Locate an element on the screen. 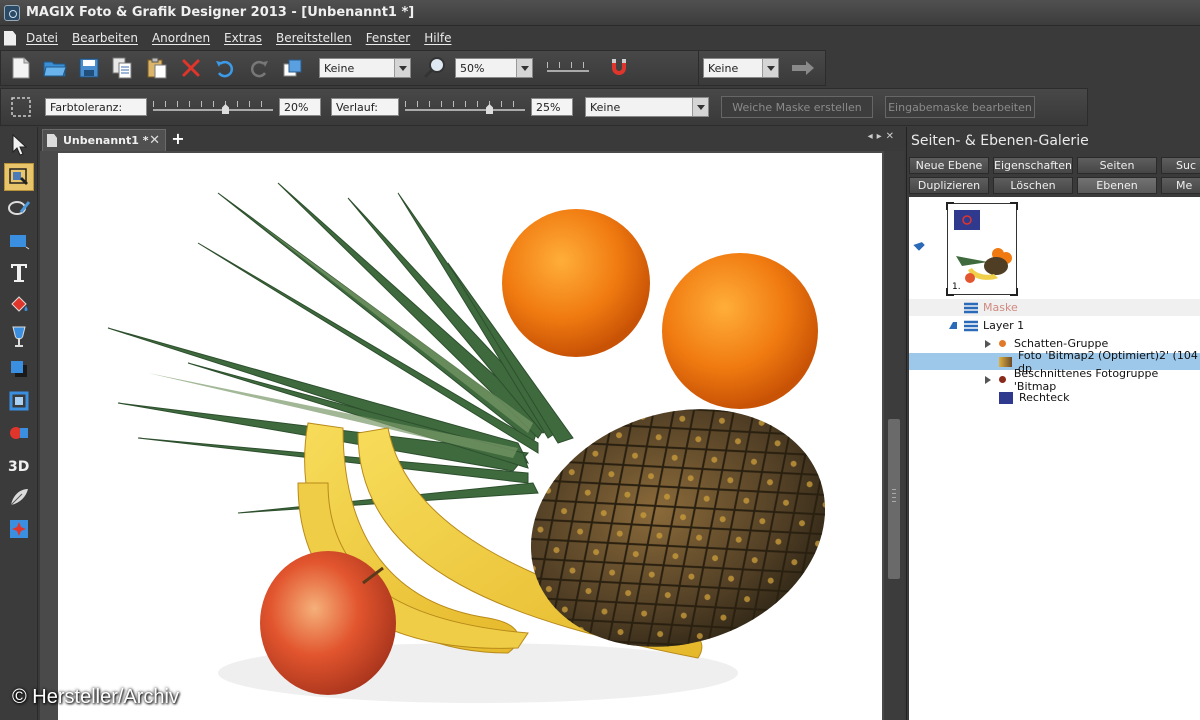 The width and height of the screenshot is (1200, 720). slider-ticks is located at coordinates (568, 65).